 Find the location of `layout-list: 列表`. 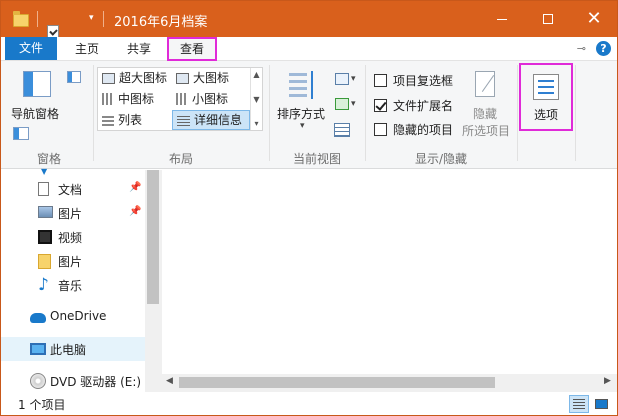

layout-list: 列表 is located at coordinates (135, 120).